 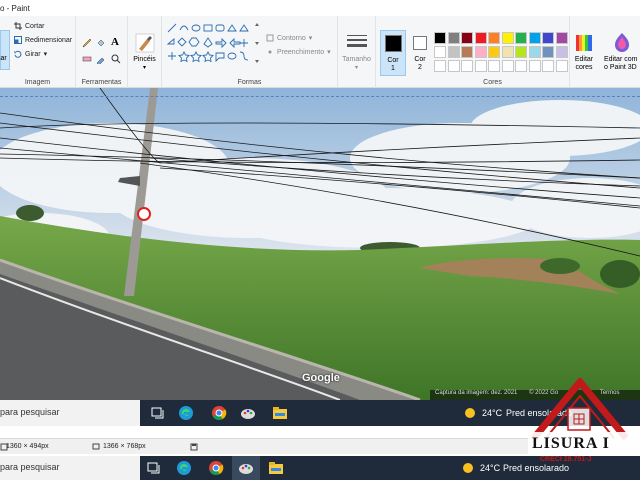 What do you see at coordinates (29, 26) in the screenshot?
I see `crop-button: Cortar` at bounding box center [29, 26].